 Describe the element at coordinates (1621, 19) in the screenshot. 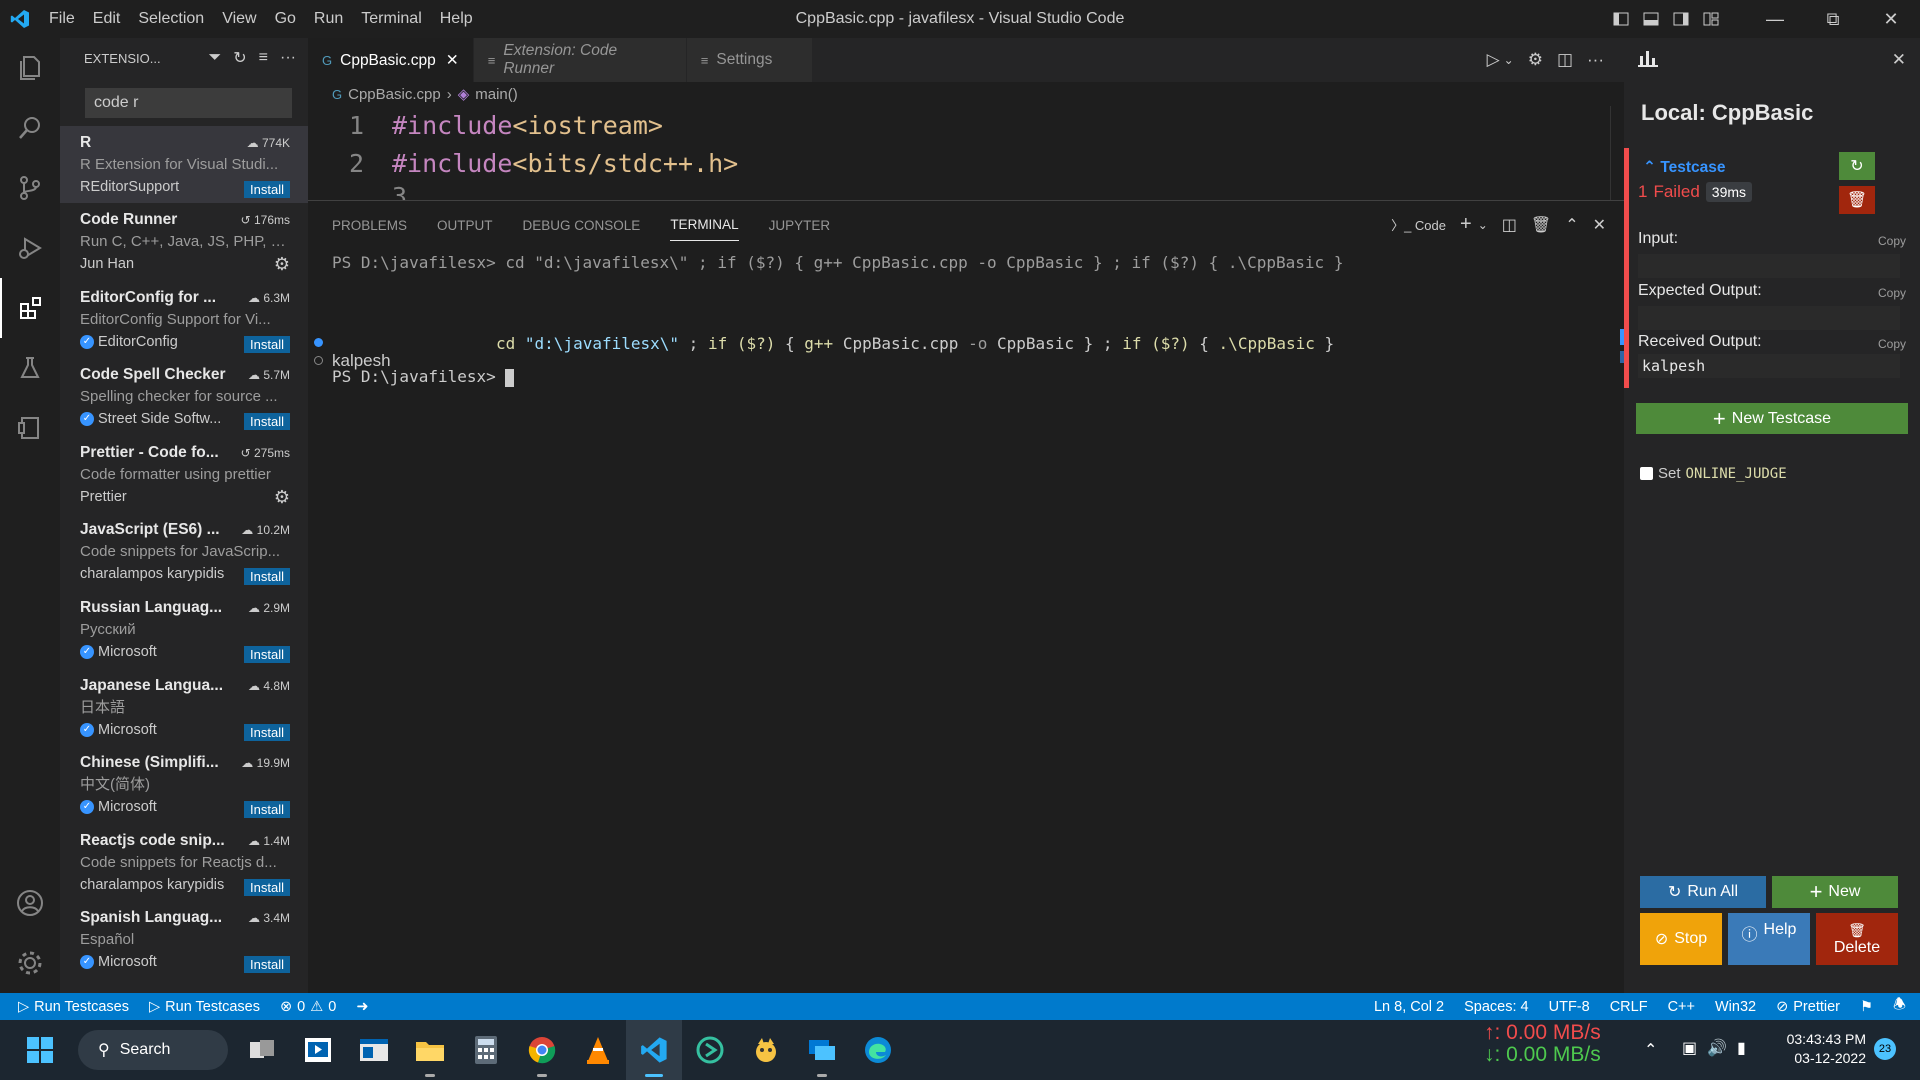

I see `toggle-primary-sidebar-icon` at that location.